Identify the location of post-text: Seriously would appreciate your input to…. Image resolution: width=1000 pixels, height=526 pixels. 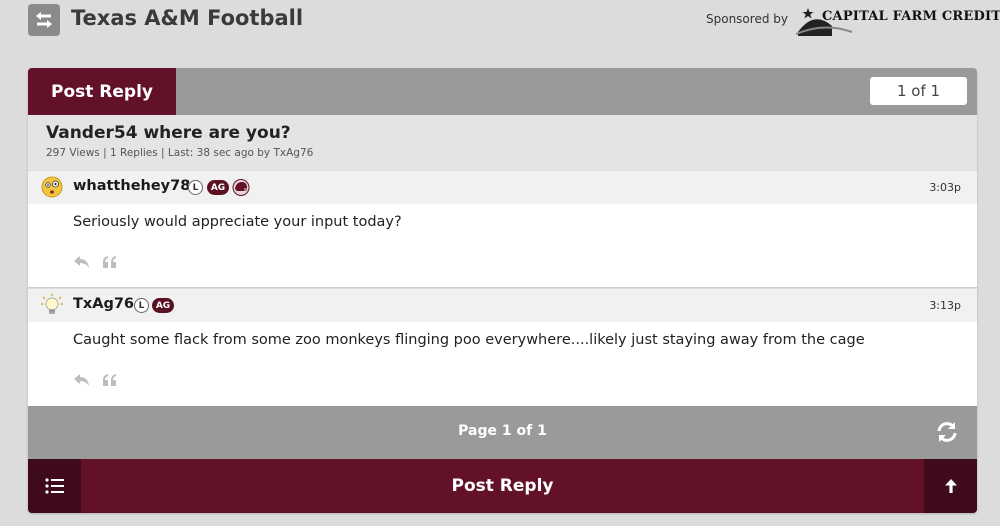
(237, 222).